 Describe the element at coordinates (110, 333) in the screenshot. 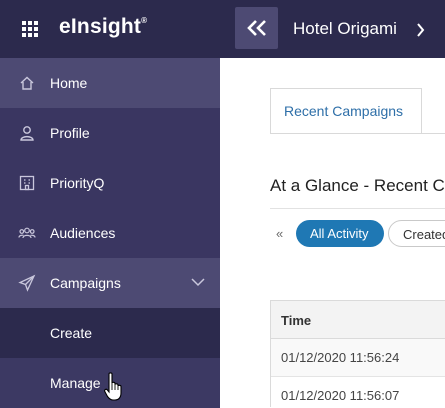

I see `sidebar-subitem-create: Create` at that location.